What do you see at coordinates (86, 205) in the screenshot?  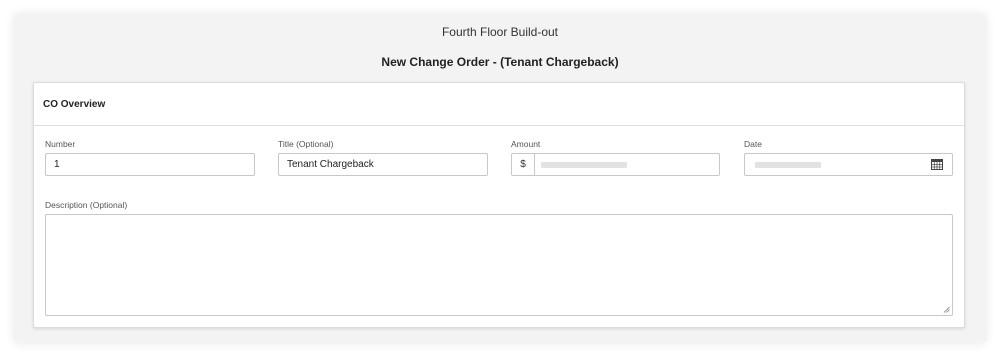 I see `description-label: Description (Optional)` at bounding box center [86, 205].